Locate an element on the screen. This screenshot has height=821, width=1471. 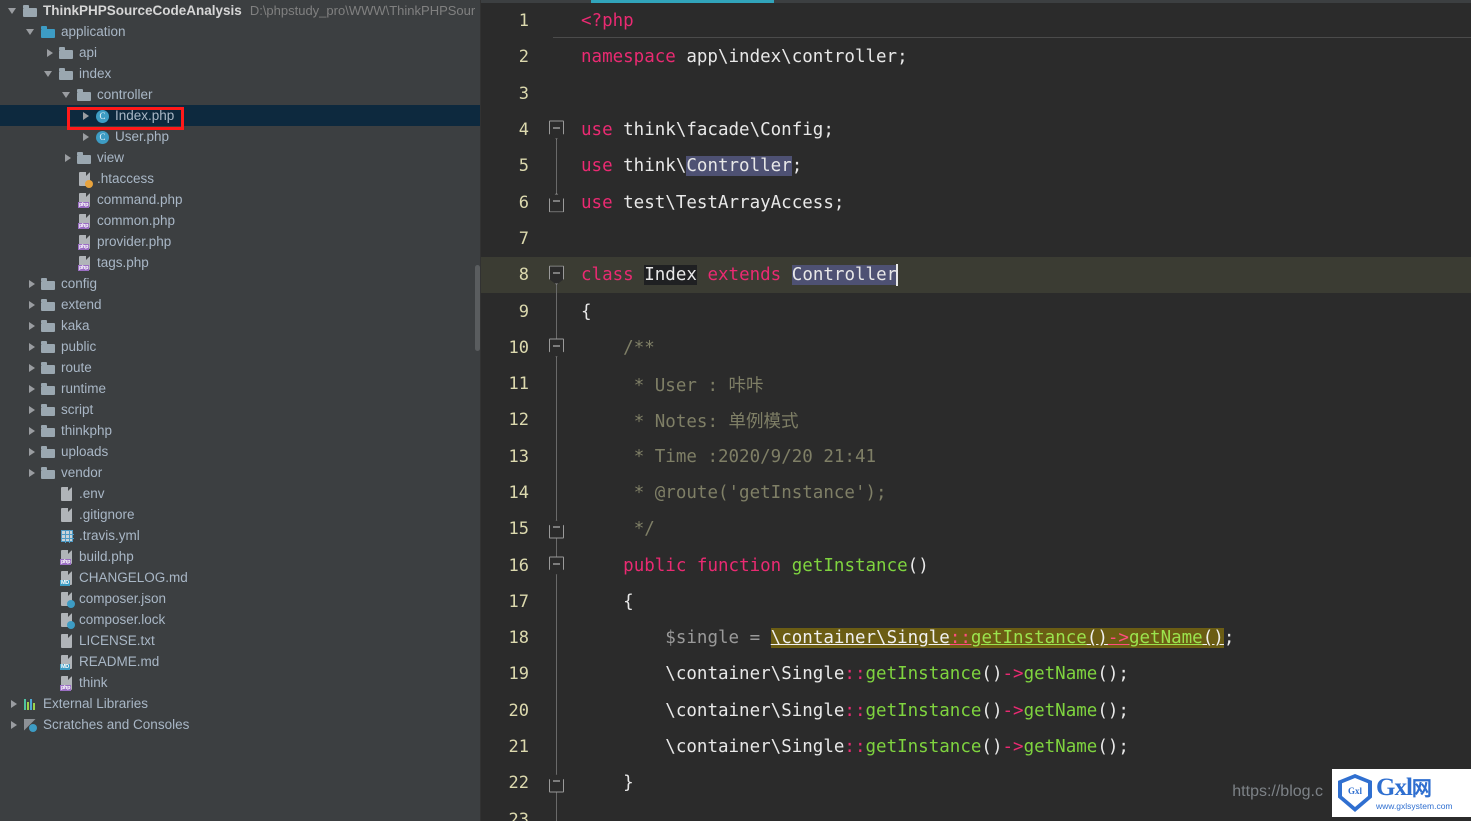
code-line: 14 * @route('getInstance'); is located at coordinates (976, 493).